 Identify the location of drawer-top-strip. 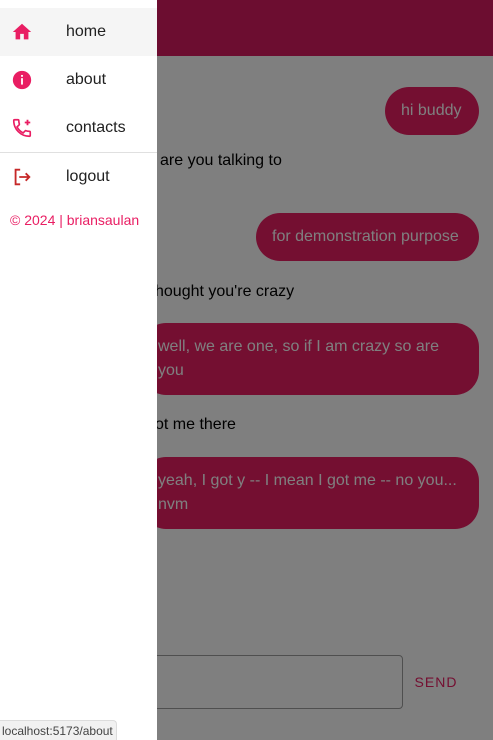
(78, 4).